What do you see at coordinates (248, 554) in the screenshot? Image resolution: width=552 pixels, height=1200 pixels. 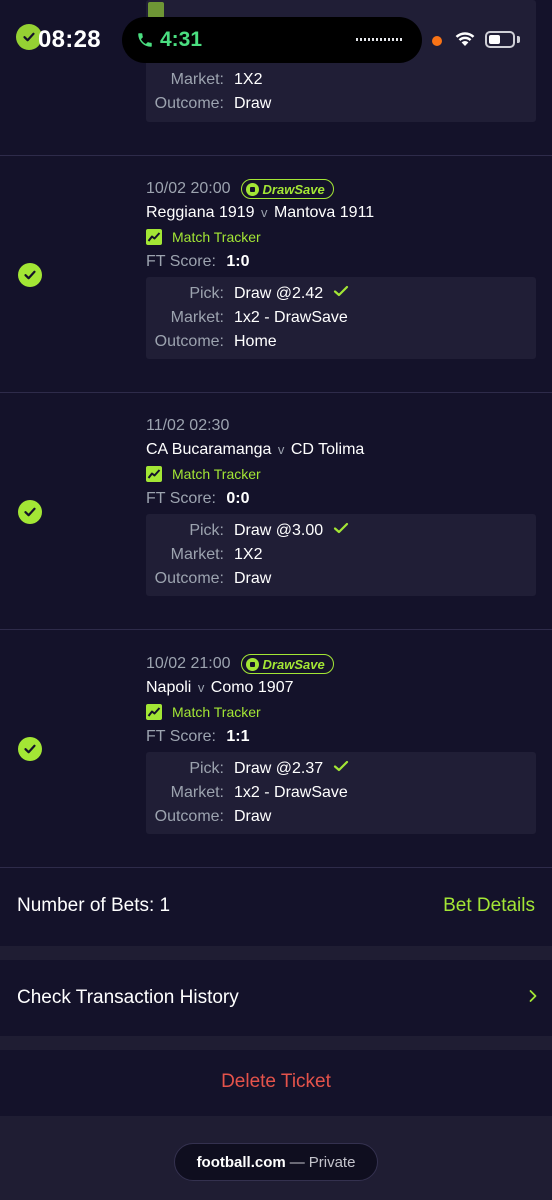 I see `market-value: 1X2` at bounding box center [248, 554].